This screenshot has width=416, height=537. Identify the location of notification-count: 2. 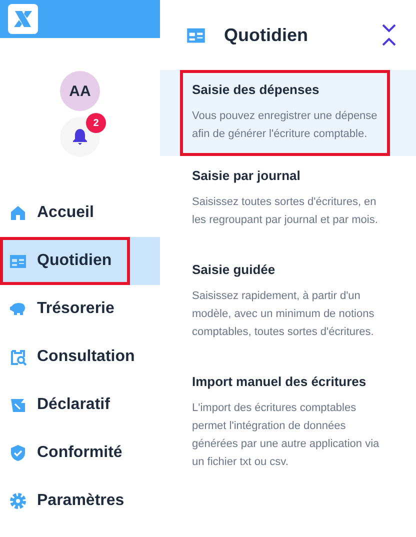
(96, 123).